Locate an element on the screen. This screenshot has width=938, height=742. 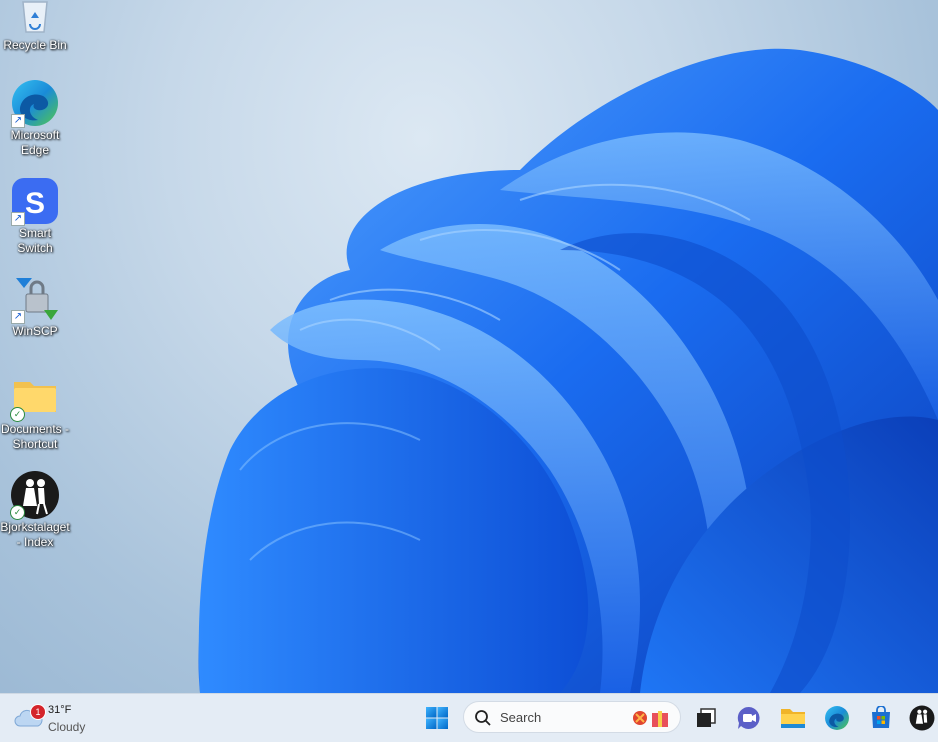
desktop-icon-recycle-bin: Recycle Bin is located at coordinates (35, 26).